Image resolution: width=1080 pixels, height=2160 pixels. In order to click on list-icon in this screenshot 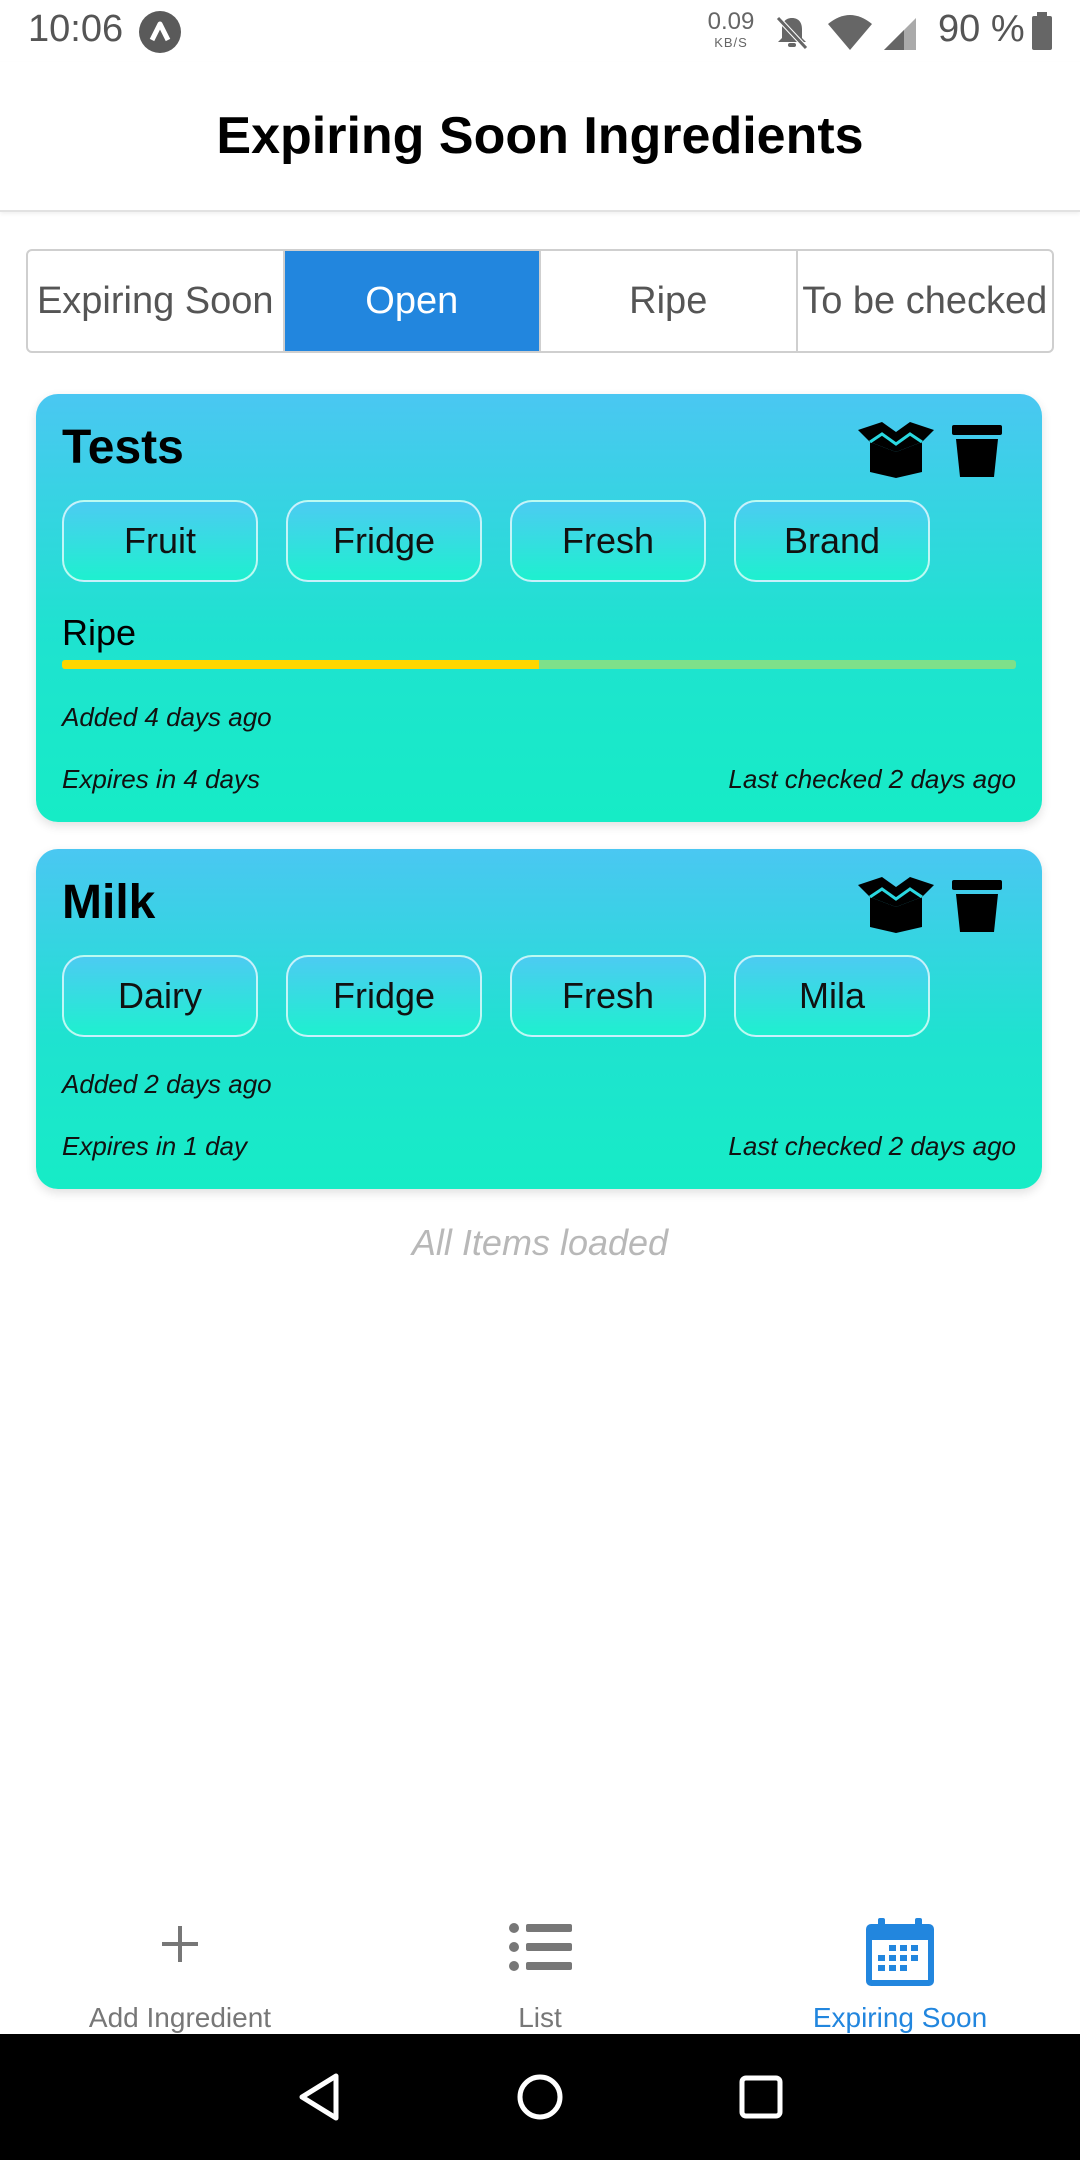, I will do `click(540, 1949)`.